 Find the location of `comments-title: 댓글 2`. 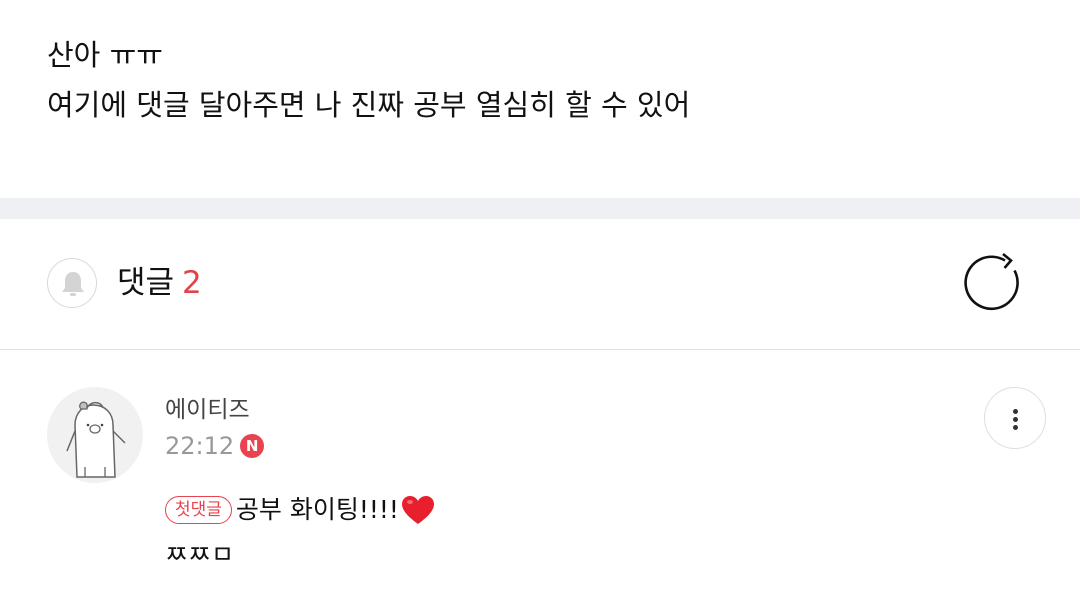

comments-title: 댓글 2 is located at coordinates (159, 283).